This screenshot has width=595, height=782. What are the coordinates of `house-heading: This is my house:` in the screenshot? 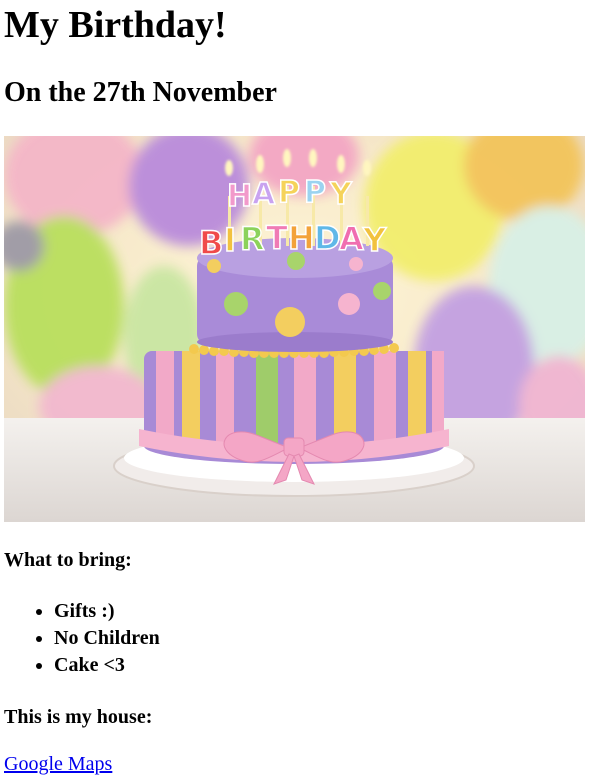 It's located at (78, 717).